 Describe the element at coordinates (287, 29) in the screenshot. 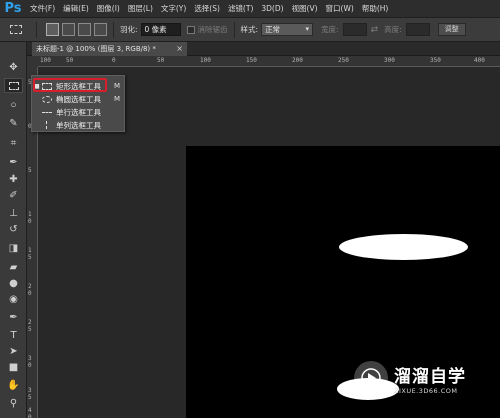

I see `style-select: 正常` at that location.